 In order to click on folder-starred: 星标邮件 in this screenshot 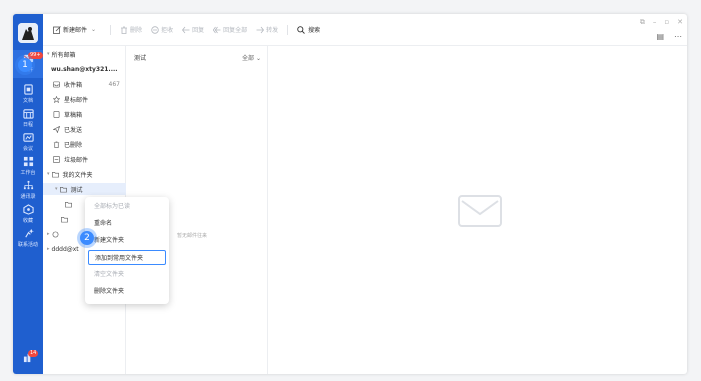, I will do `click(84, 99)`.